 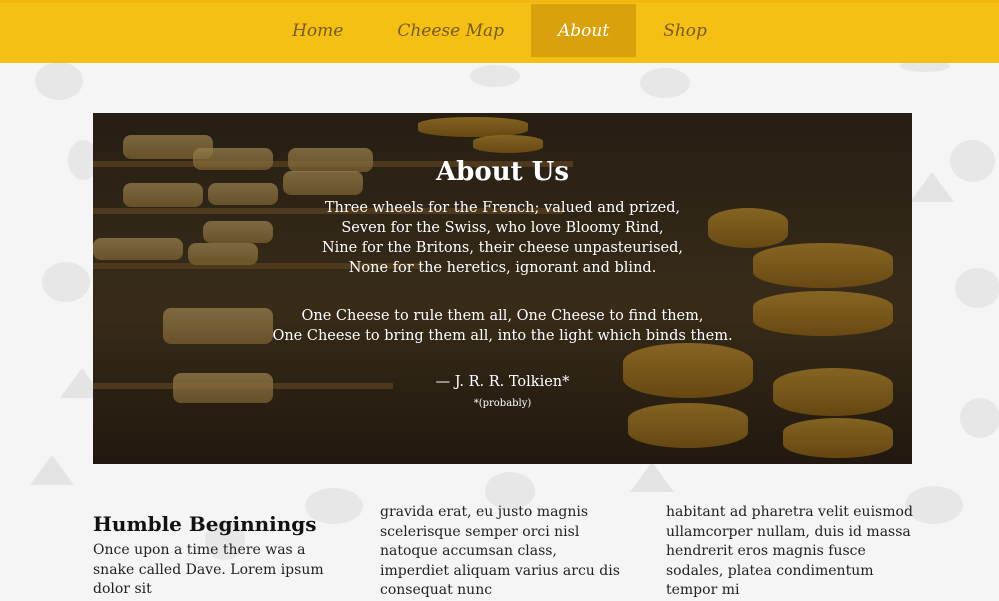 I want to click on section-heading: Humble Beginnings, so click(x=205, y=524).